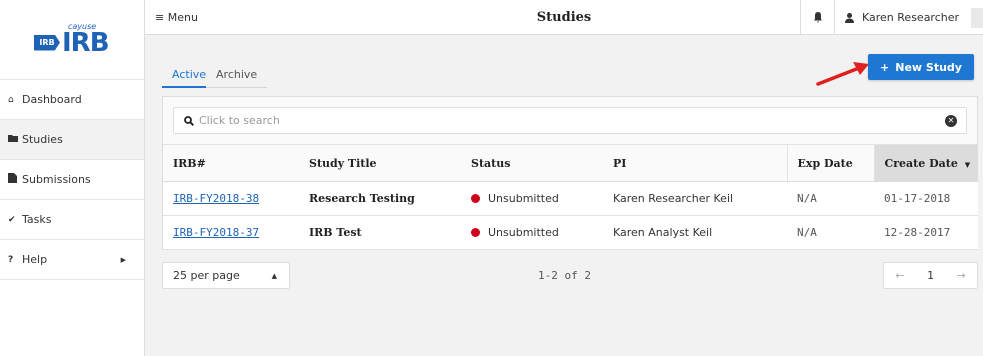 This screenshot has height=356, width=983. Describe the element at coordinates (11, 259) in the screenshot. I see `question-icon: ?` at that location.